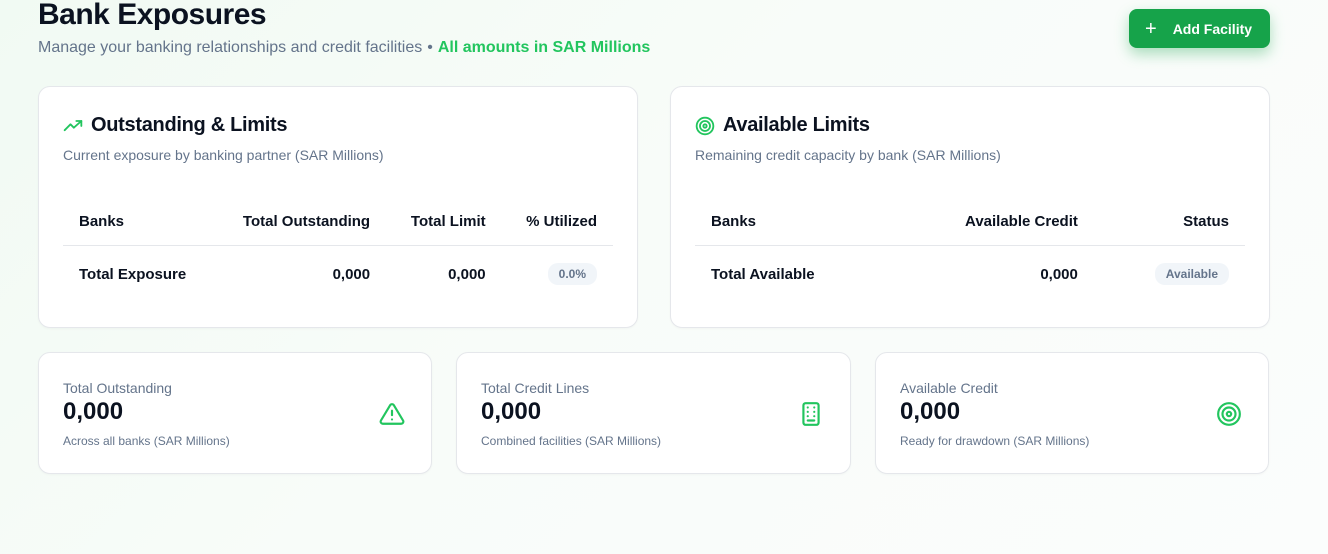 The image size is (1328, 554). What do you see at coordinates (1212, 28) in the screenshot?
I see `add-facility-label: Add Facility` at bounding box center [1212, 28].